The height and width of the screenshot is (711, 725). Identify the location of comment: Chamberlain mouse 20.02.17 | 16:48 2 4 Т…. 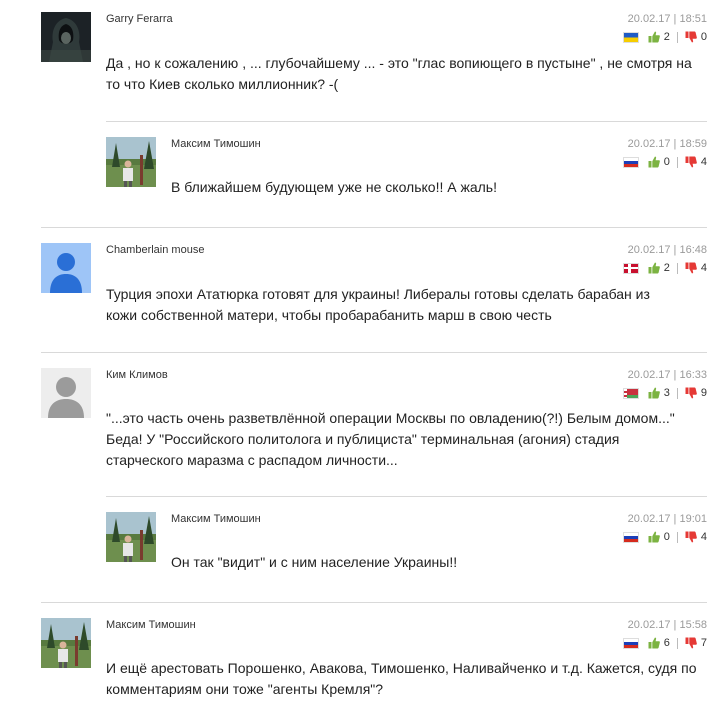
(355, 283).